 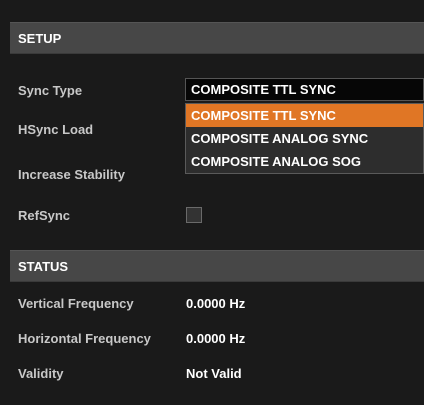 What do you see at coordinates (214, 373) in the screenshot?
I see `validity-value: Not Valid` at bounding box center [214, 373].